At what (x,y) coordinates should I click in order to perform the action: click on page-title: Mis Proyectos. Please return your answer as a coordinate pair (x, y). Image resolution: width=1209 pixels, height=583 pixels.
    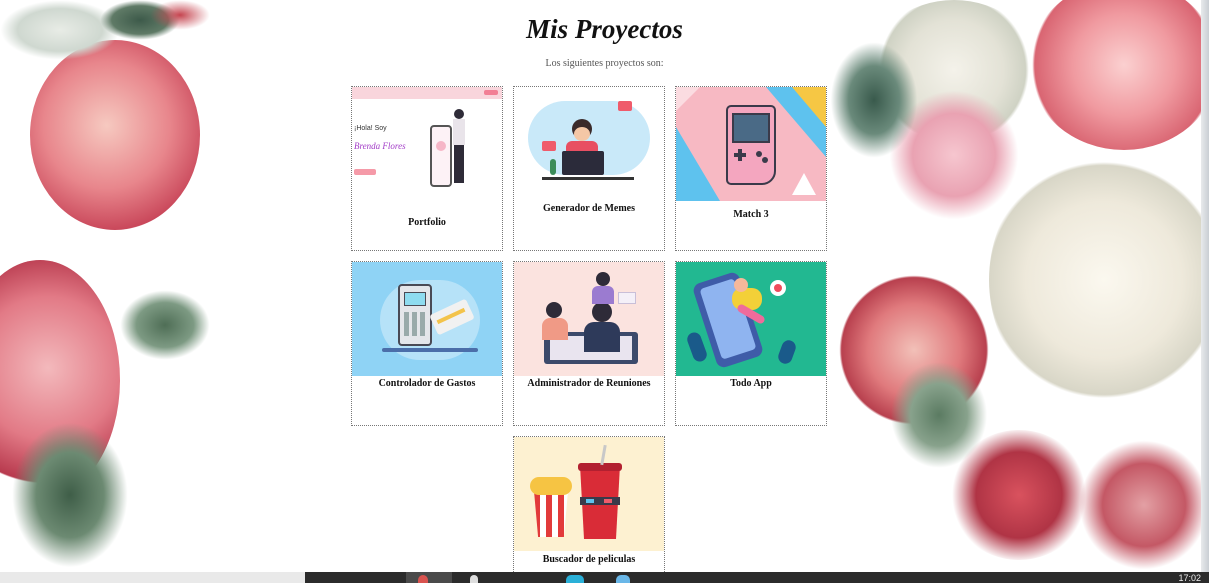
    Looking at the image, I should click on (604, 29).